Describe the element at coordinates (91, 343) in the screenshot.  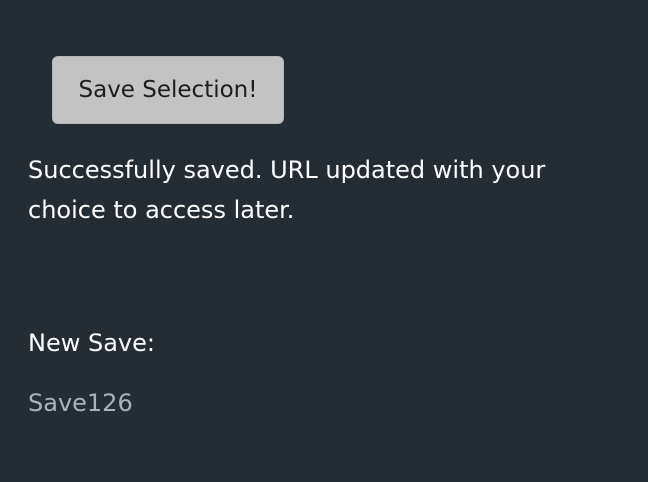
I see `new-save-label: New Save:` at that location.